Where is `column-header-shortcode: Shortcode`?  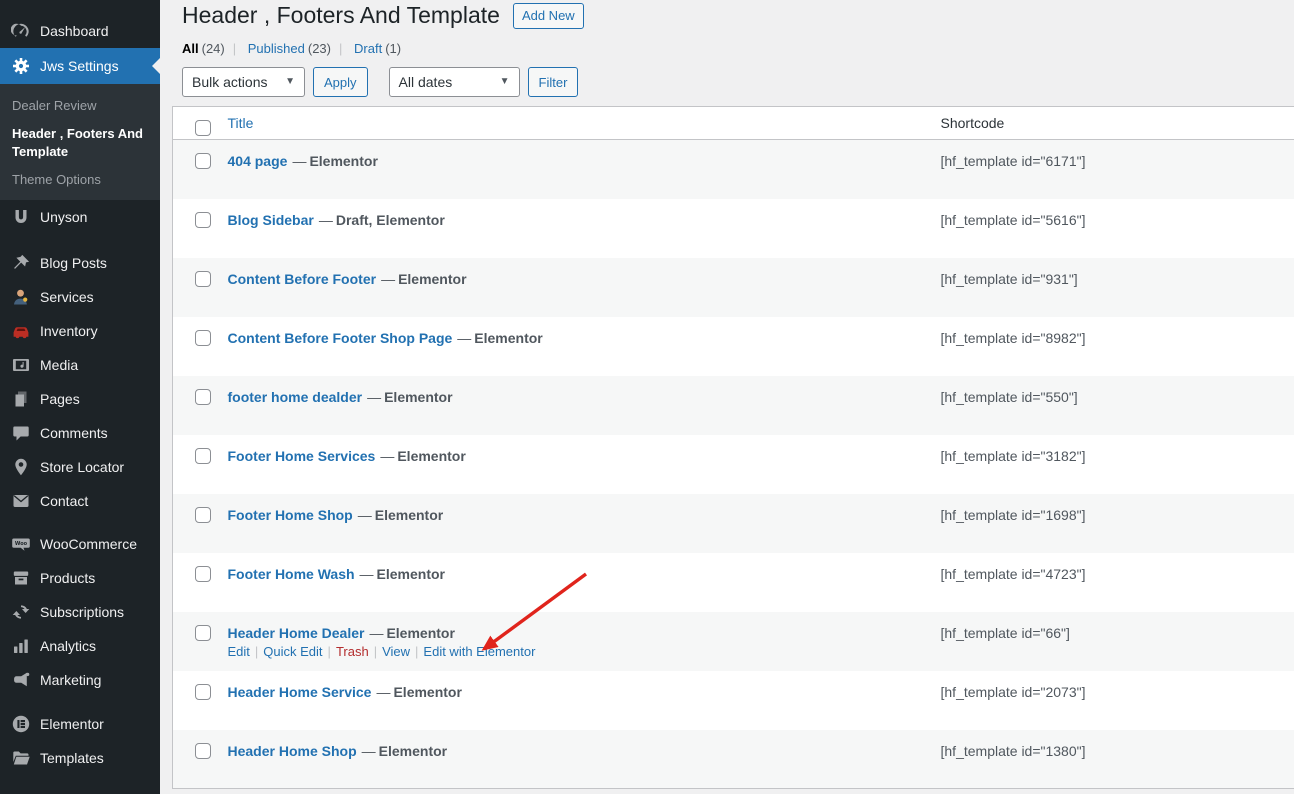
column-header-shortcode: Shortcode is located at coordinates (1117, 123).